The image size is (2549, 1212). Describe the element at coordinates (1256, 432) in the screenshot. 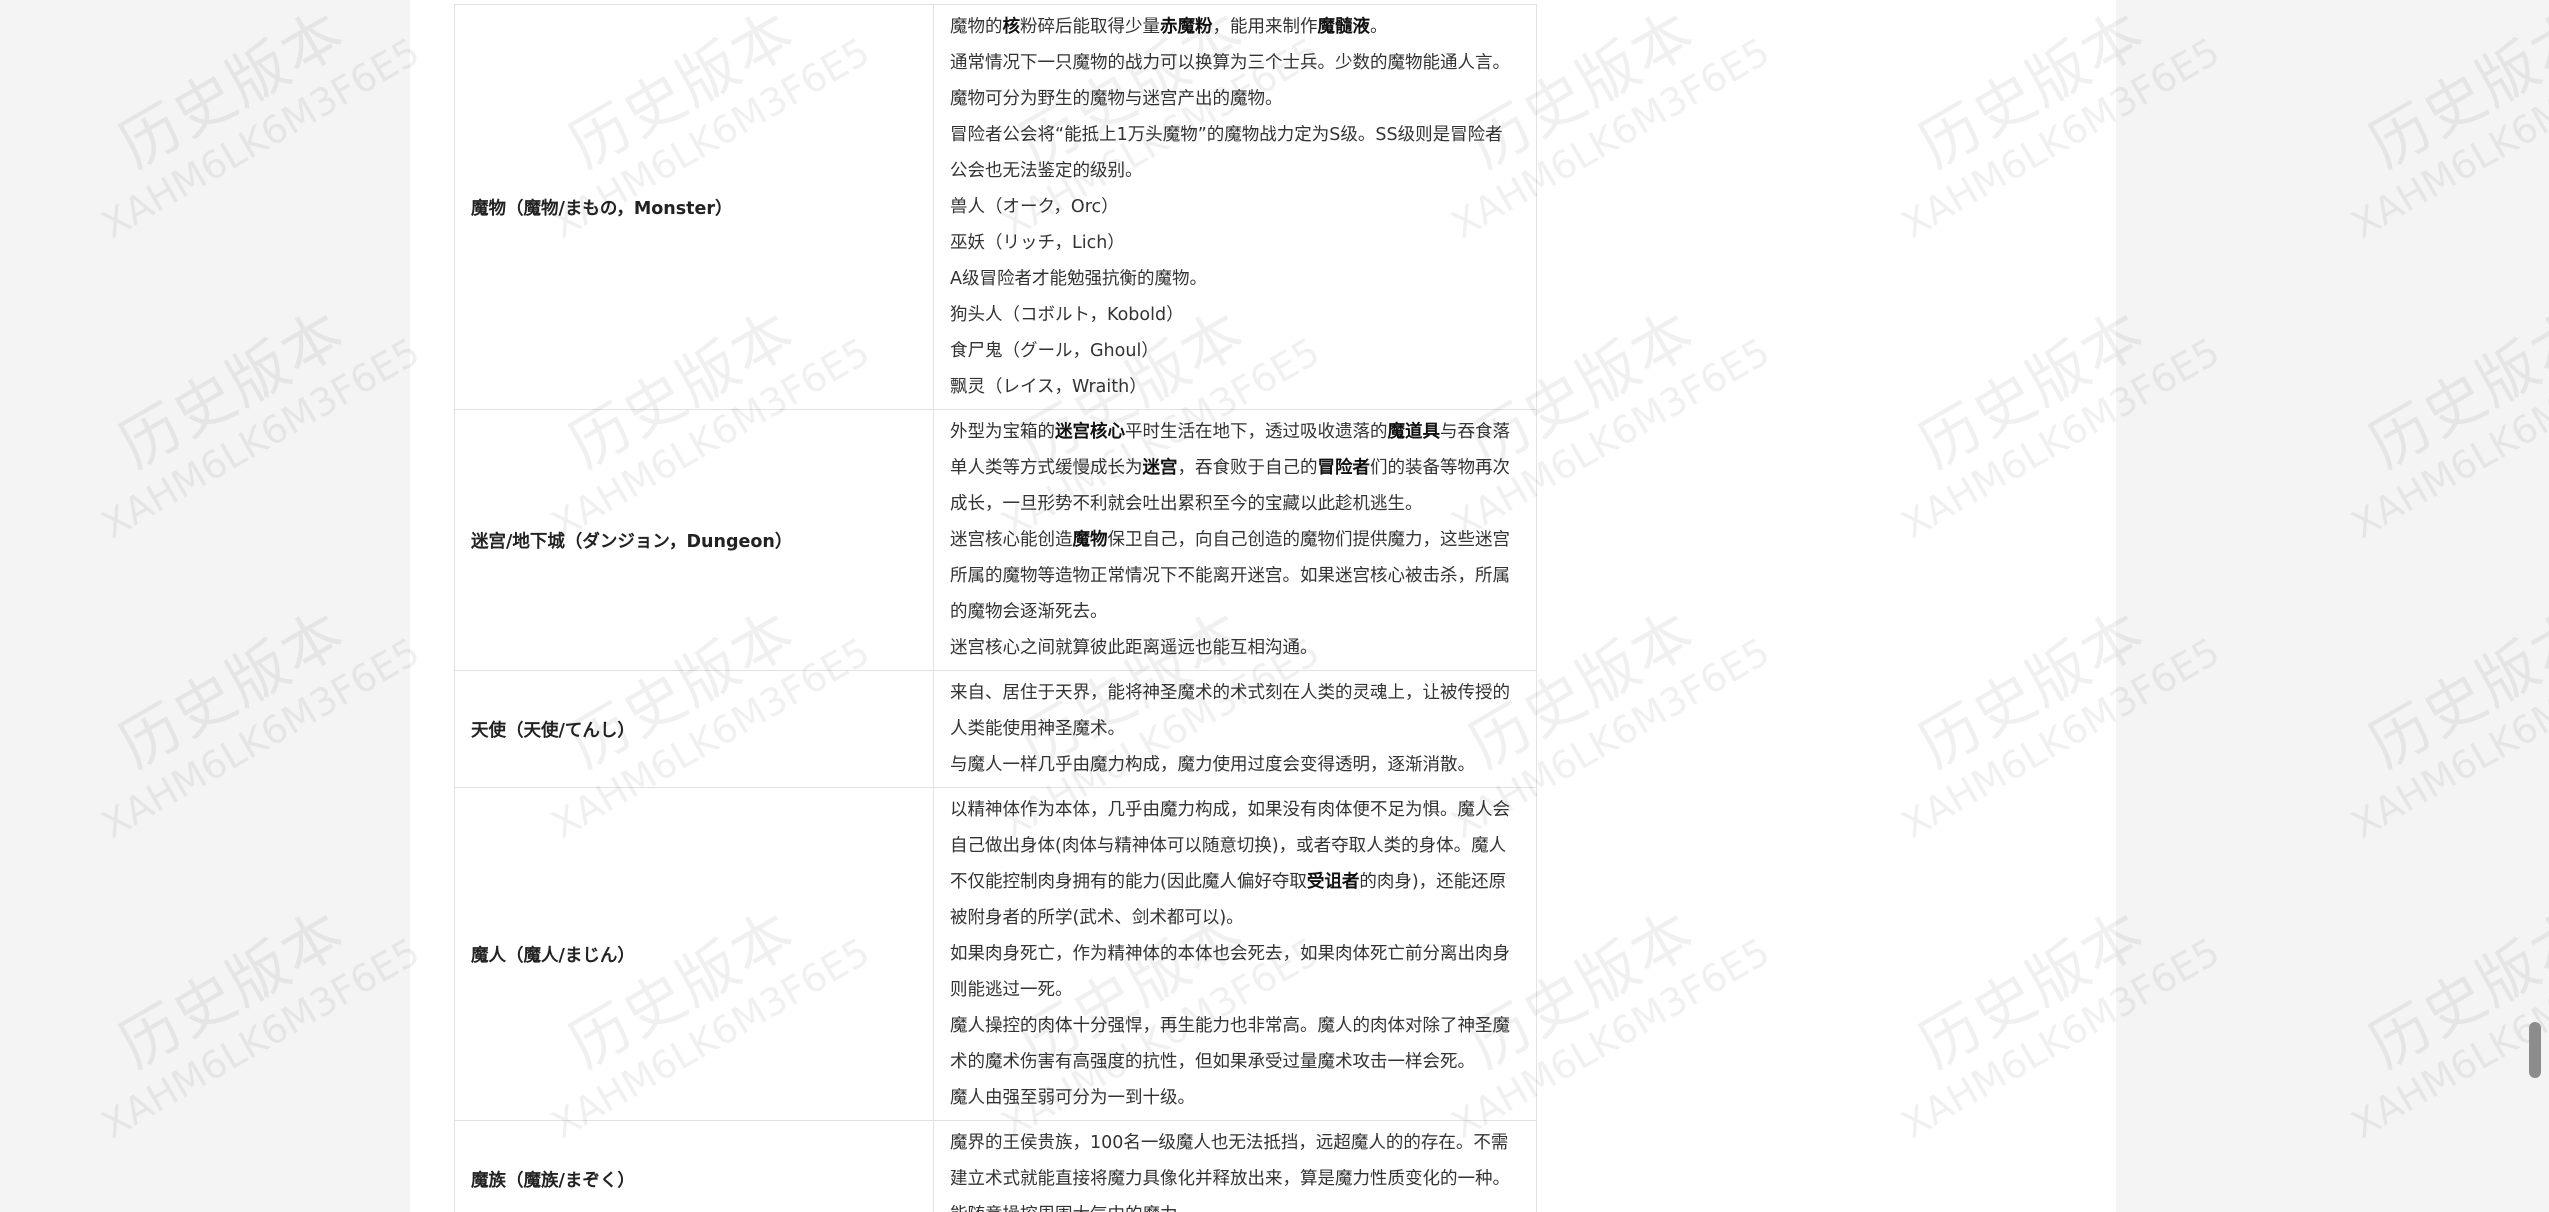

I see `text-segment: 平时生活在地下，透过吸收遗落的` at that location.